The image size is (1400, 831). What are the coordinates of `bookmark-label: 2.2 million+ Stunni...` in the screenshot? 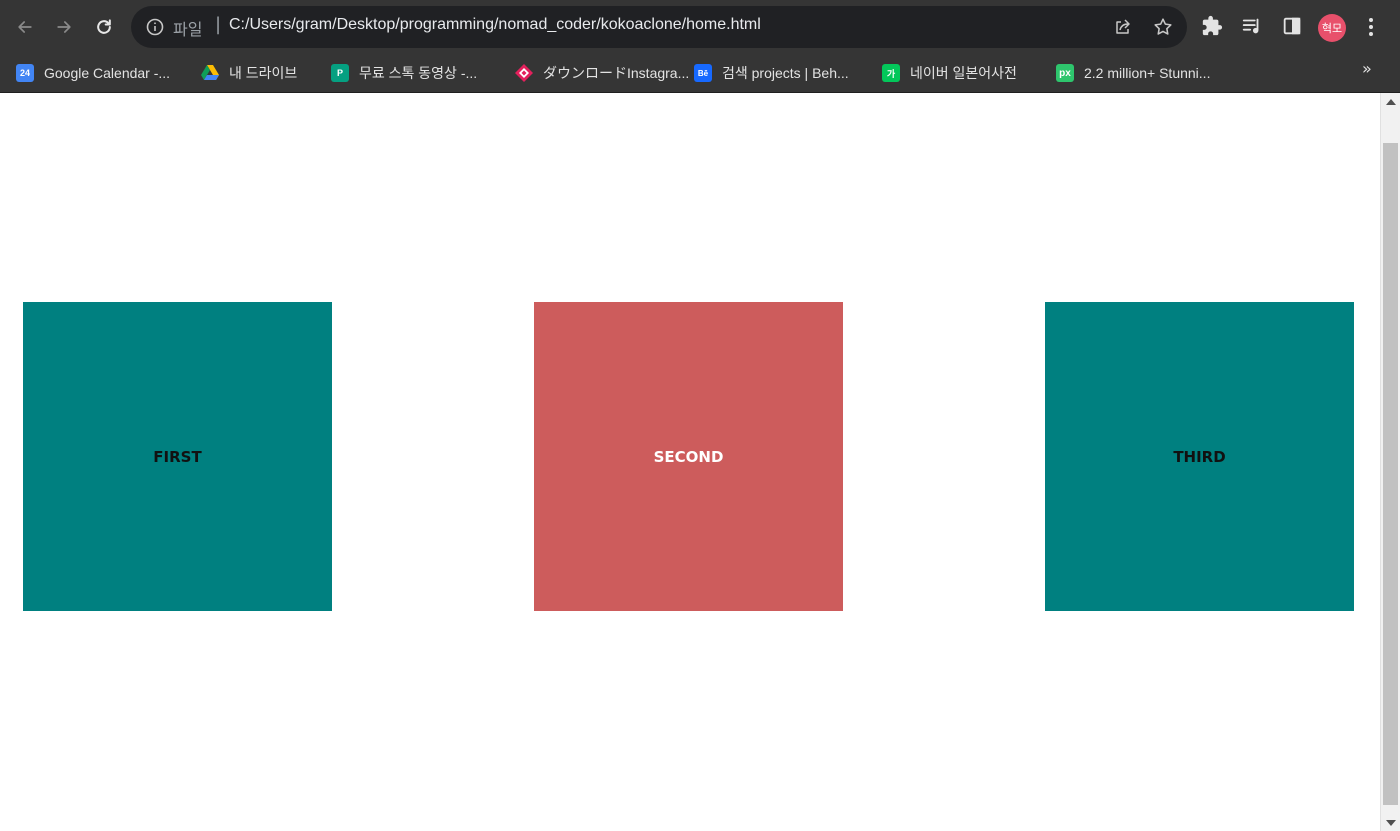 It's located at (1147, 73).